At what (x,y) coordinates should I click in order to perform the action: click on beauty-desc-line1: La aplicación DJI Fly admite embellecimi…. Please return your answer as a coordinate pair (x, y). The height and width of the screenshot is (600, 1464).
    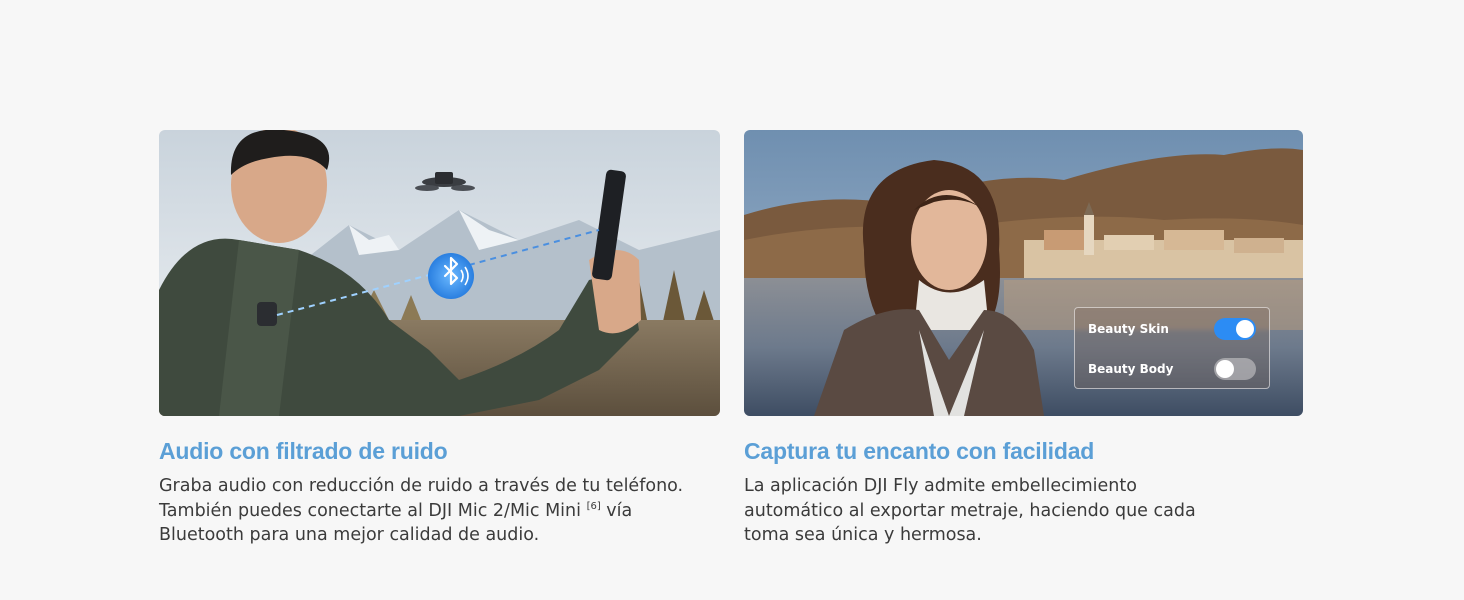
    Looking at the image, I should click on (940, 486).